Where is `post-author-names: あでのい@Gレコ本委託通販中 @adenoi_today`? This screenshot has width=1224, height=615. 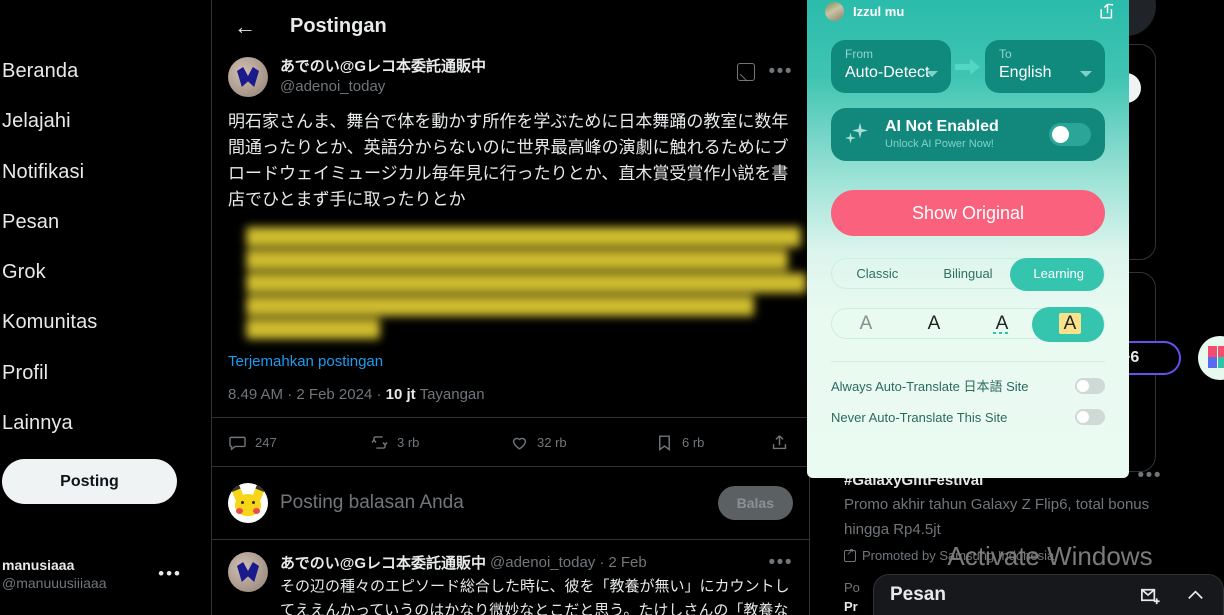
post-author-names: あでのい@Gレコ本委託通販中 @adenoi_today is located at coordinates (508, 77).